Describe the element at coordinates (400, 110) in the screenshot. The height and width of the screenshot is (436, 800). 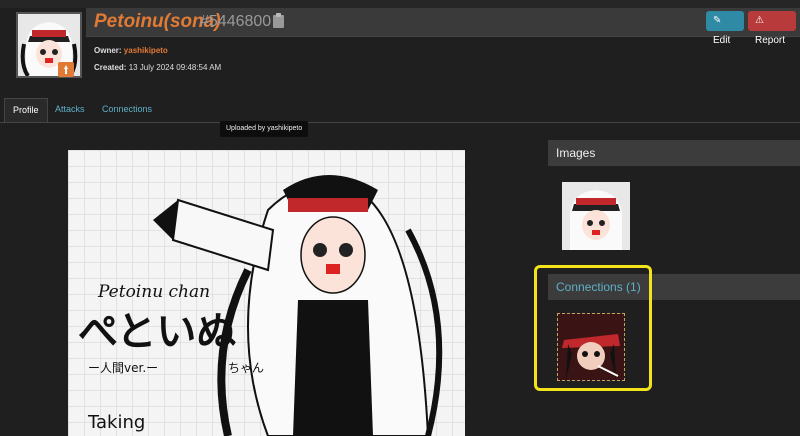
I see `profile-tabs: Profile Attacks Connections` at that location.